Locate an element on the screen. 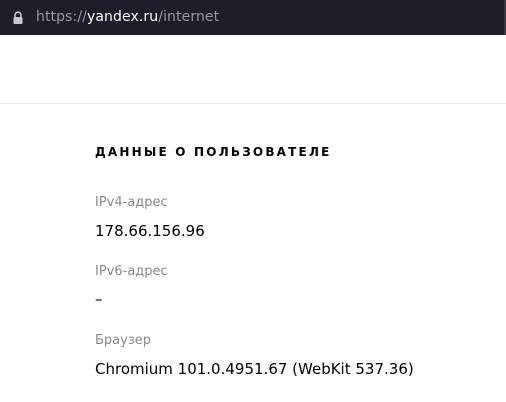 The height and width of the screenshot is (402, 506). url-scheme: https:// is located at coordinates (61, 17).